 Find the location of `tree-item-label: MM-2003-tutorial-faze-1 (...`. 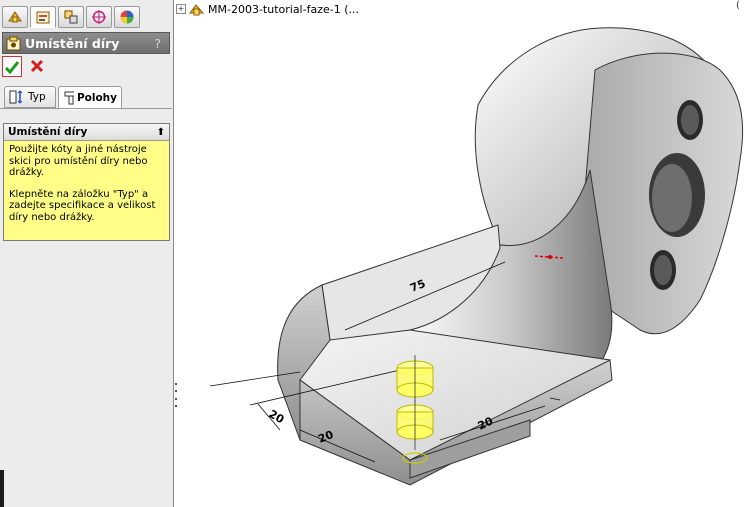

tree-item-label: MM-2003-tutorial-faze-1 (... is located at coordinates (283, 9).